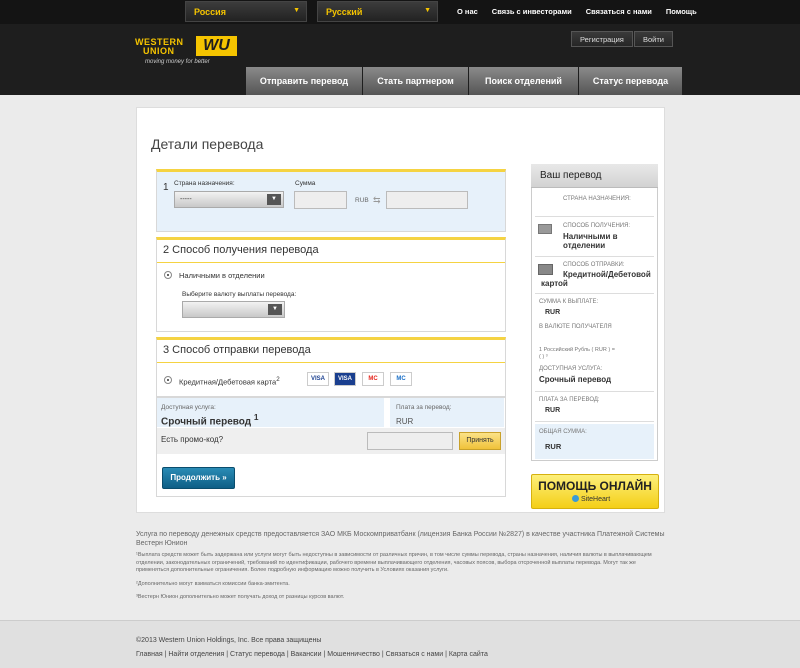 Image resolution: width=800 pixels, height=668 pixels. Describe the element at coordinates (405, 421) in the screenshot. I see `fee-value: RUR` at that location.